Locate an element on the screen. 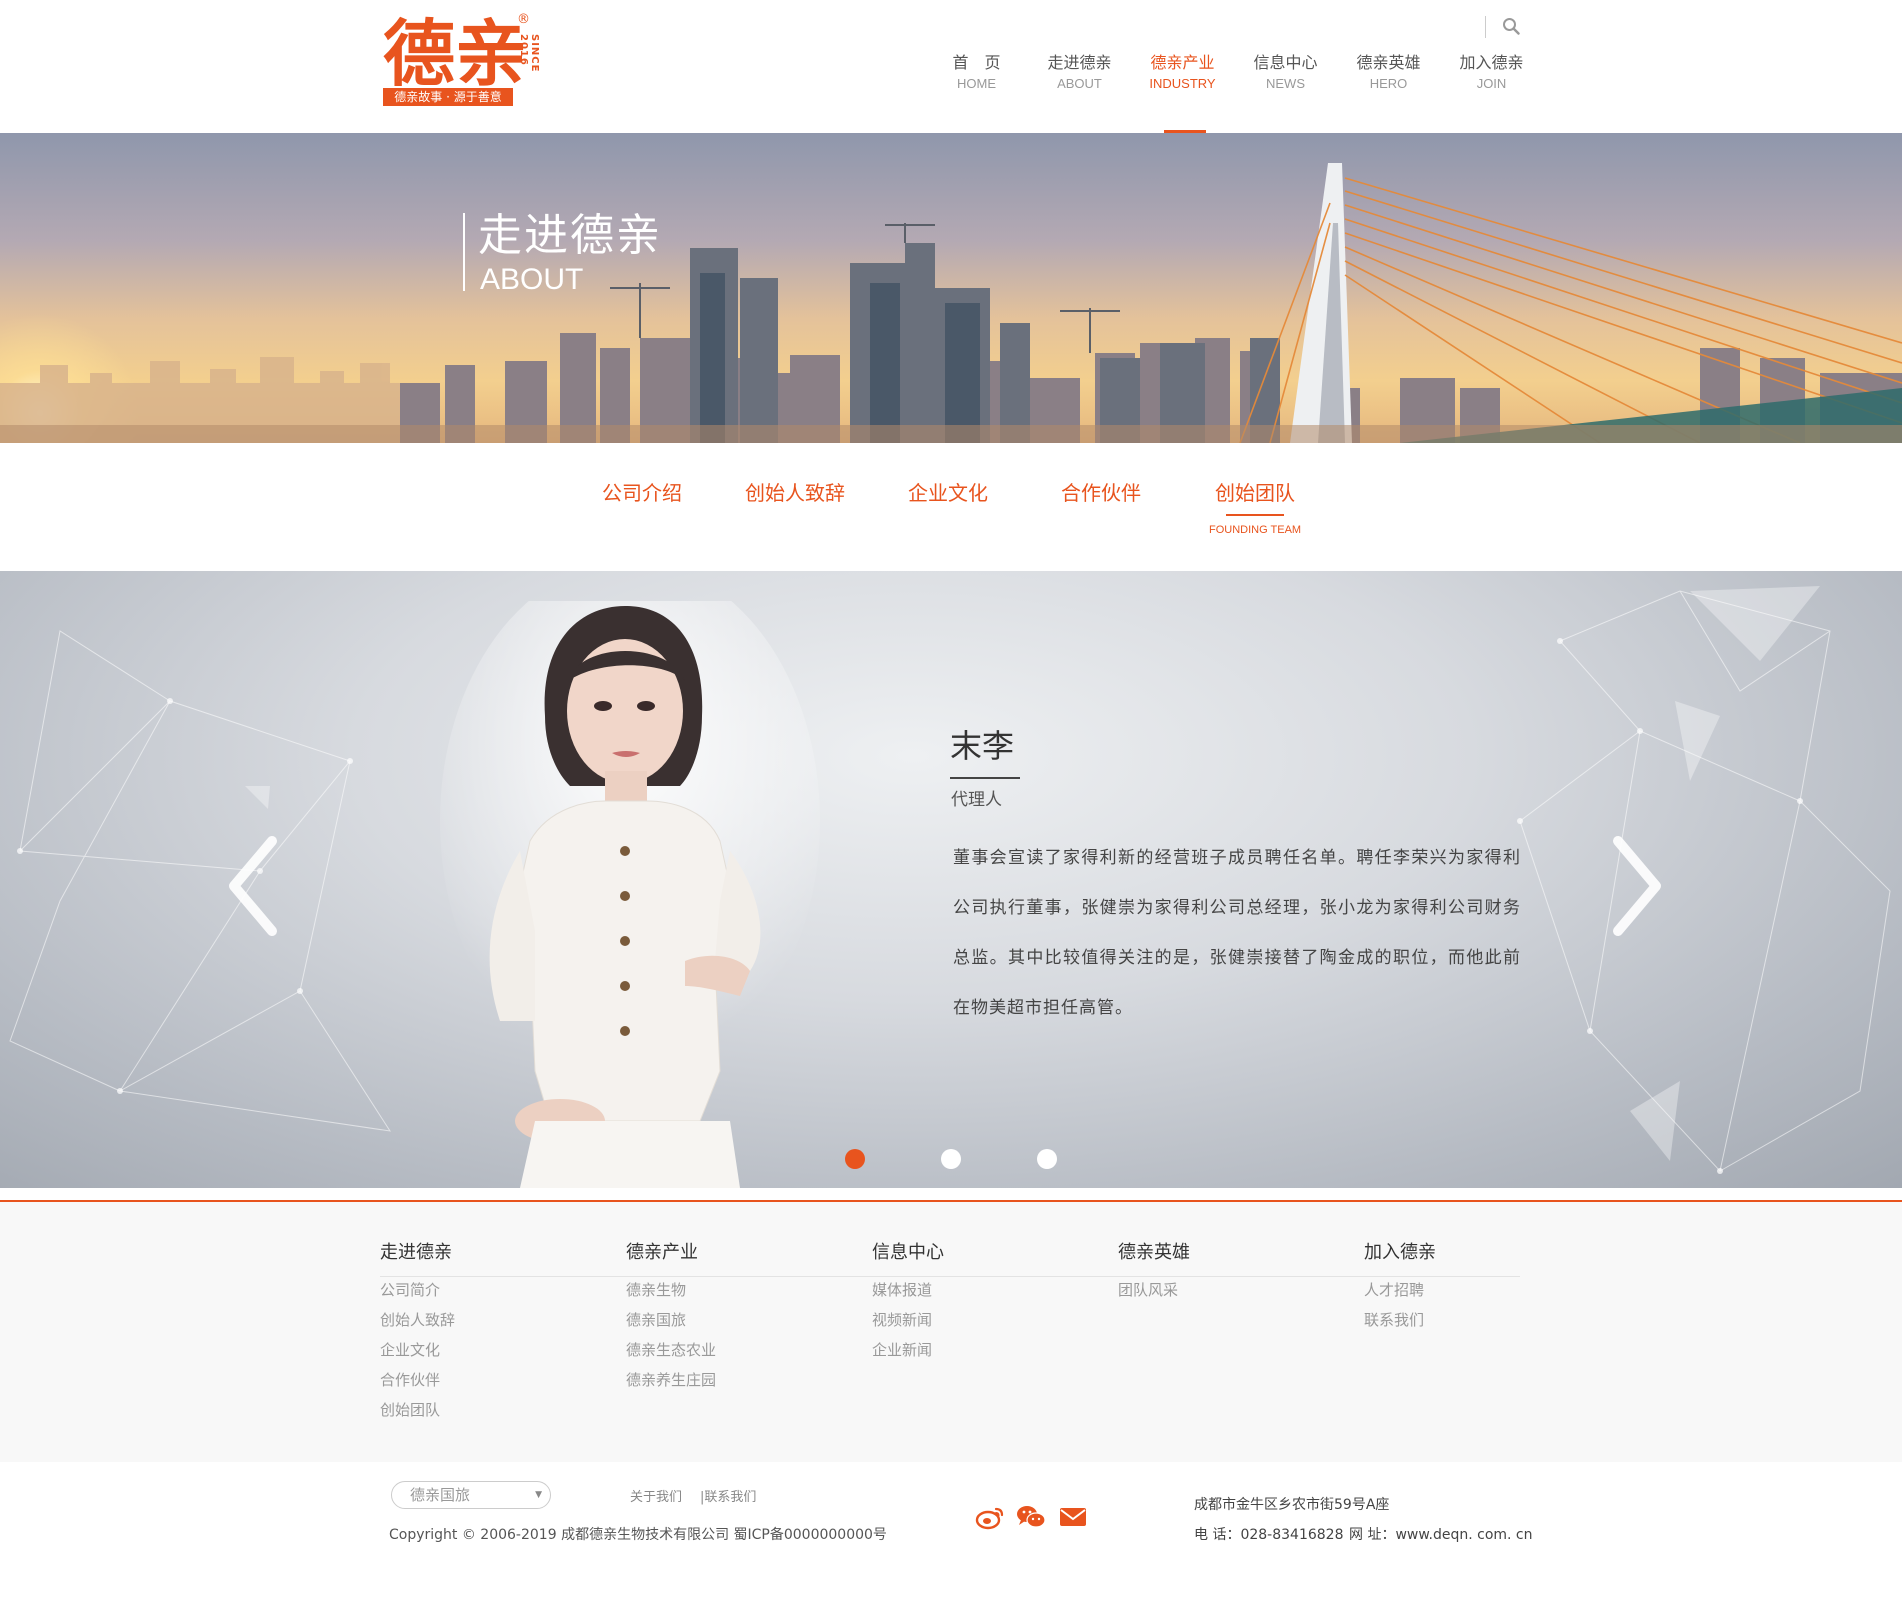 This screenshot has height=1609, width=1902. nav-label: 德亲英雄 is located at coordinates (1388, 62).